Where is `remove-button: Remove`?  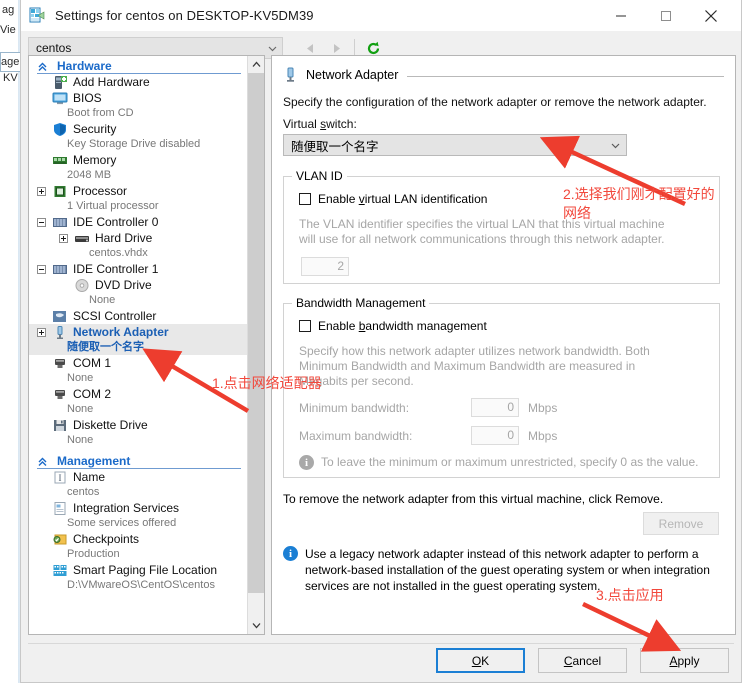
remove-button: Remove is located at coordinates (681, 523).